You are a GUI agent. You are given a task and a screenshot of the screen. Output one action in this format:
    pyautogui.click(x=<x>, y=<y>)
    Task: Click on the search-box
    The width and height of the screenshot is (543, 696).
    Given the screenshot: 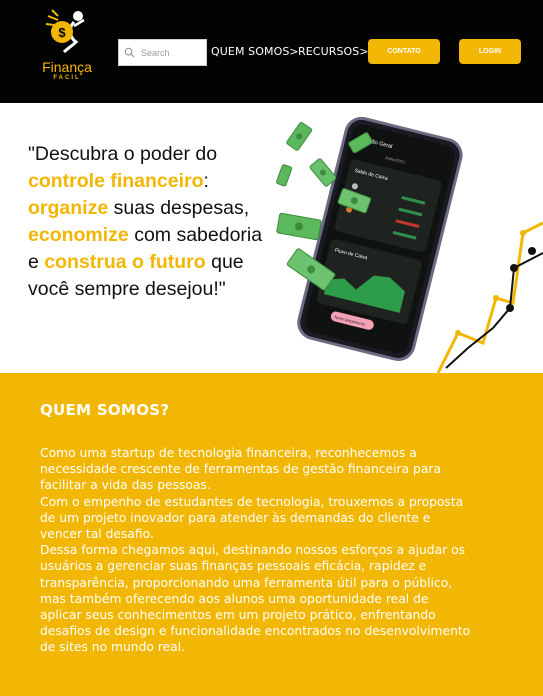 What is the action you would take?
    pyautogui.click(x=162, y=52)
    